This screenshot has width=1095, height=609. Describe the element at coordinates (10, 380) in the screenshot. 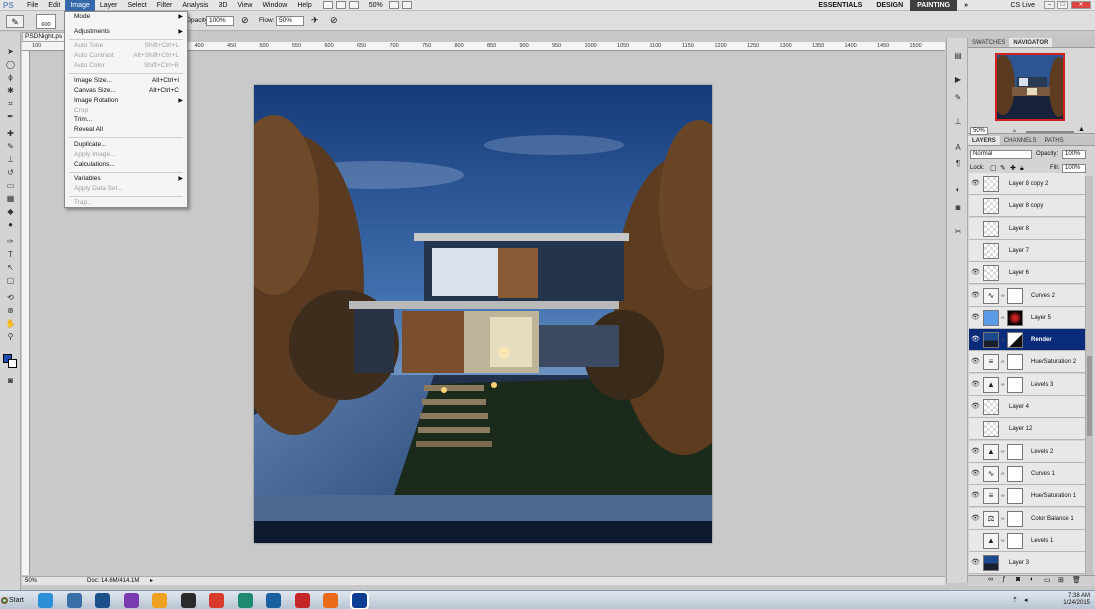

I see `quick-mask-icon: ◙` at that location.